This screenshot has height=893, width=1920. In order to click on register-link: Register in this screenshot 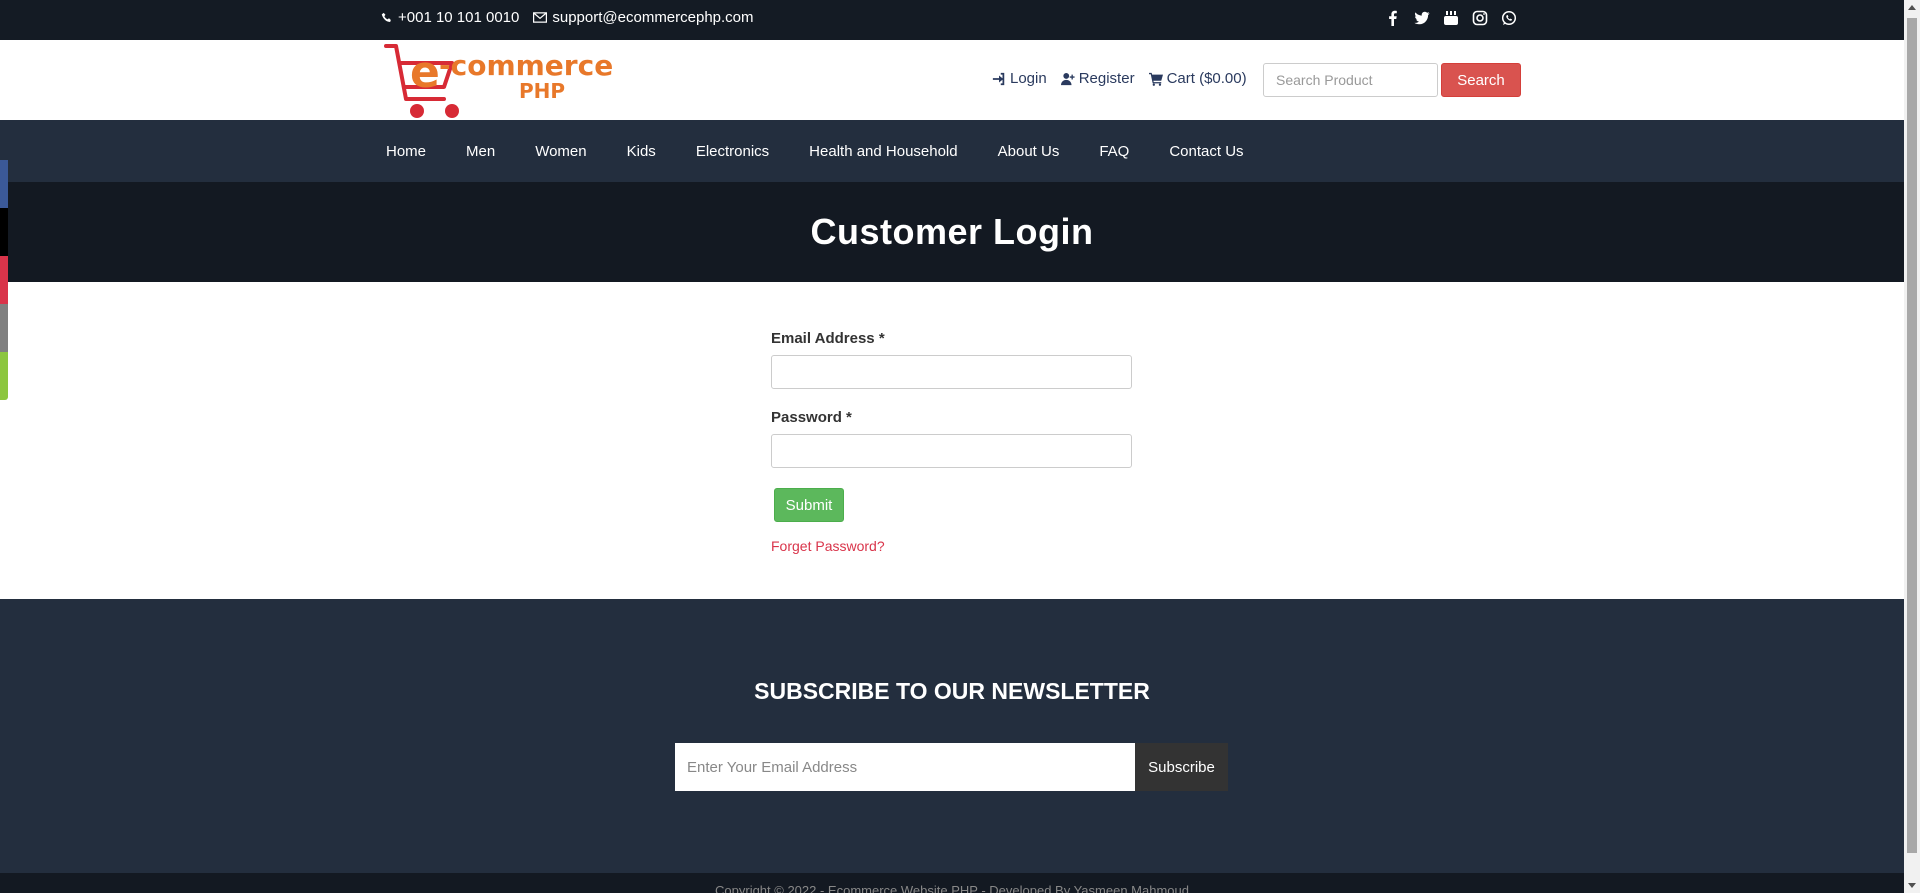, I will do `click(1097, 78)`.